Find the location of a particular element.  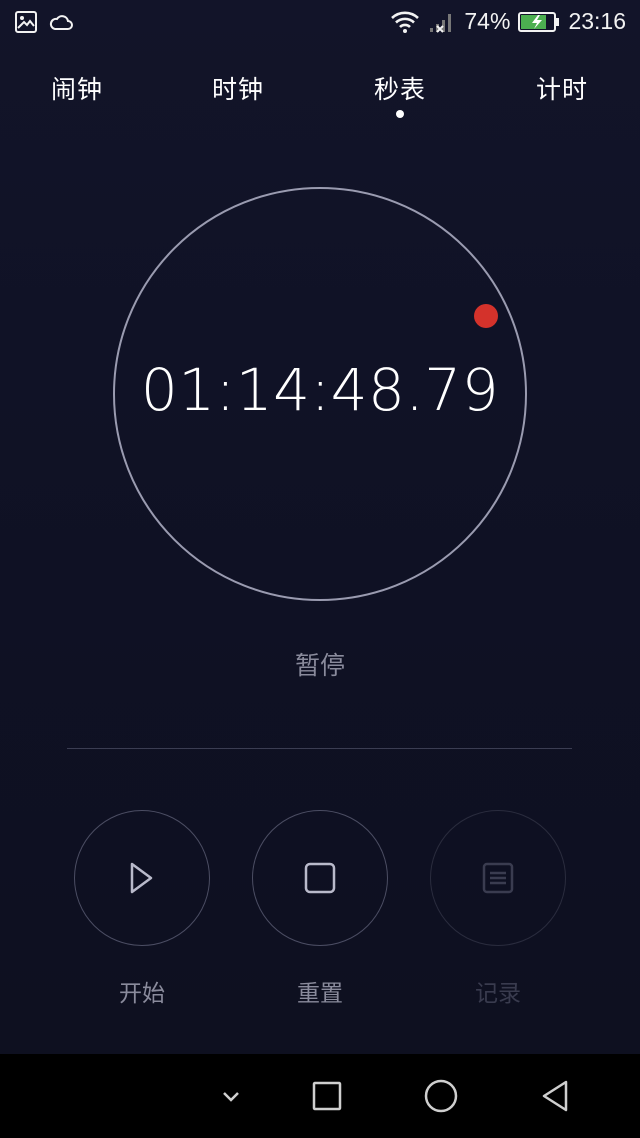

recents-icon is located at coordinates (327, 1096).